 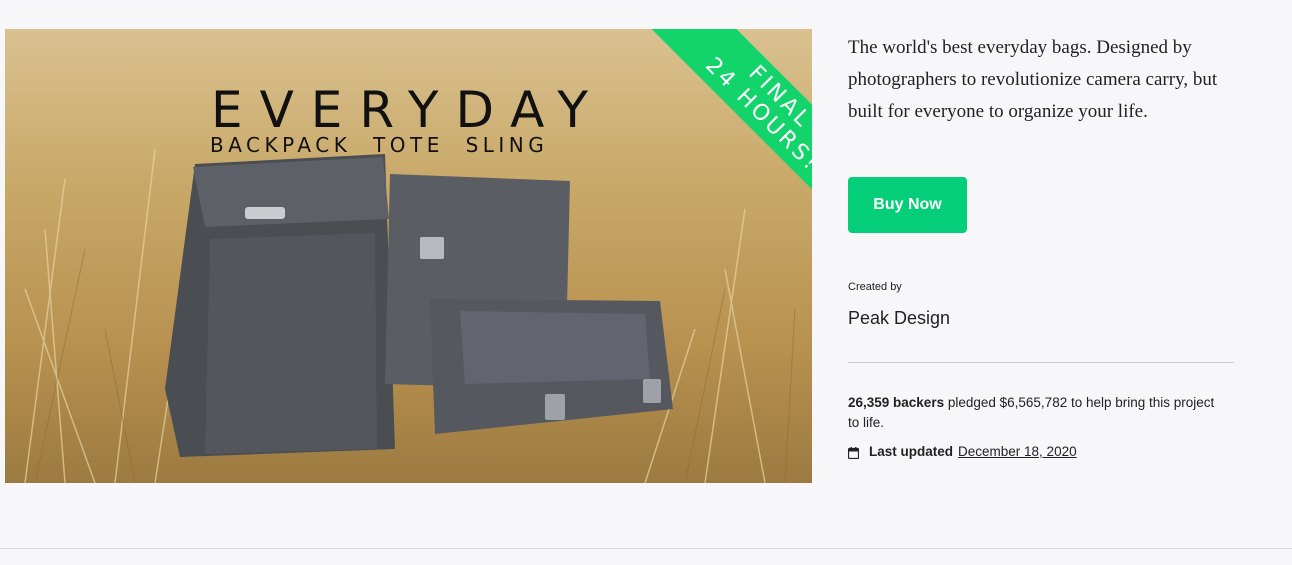 What do you see at coordinates (875, 287) in the screenshot?
I see `created-by-label: Created by` at bounding box center [875, 287].